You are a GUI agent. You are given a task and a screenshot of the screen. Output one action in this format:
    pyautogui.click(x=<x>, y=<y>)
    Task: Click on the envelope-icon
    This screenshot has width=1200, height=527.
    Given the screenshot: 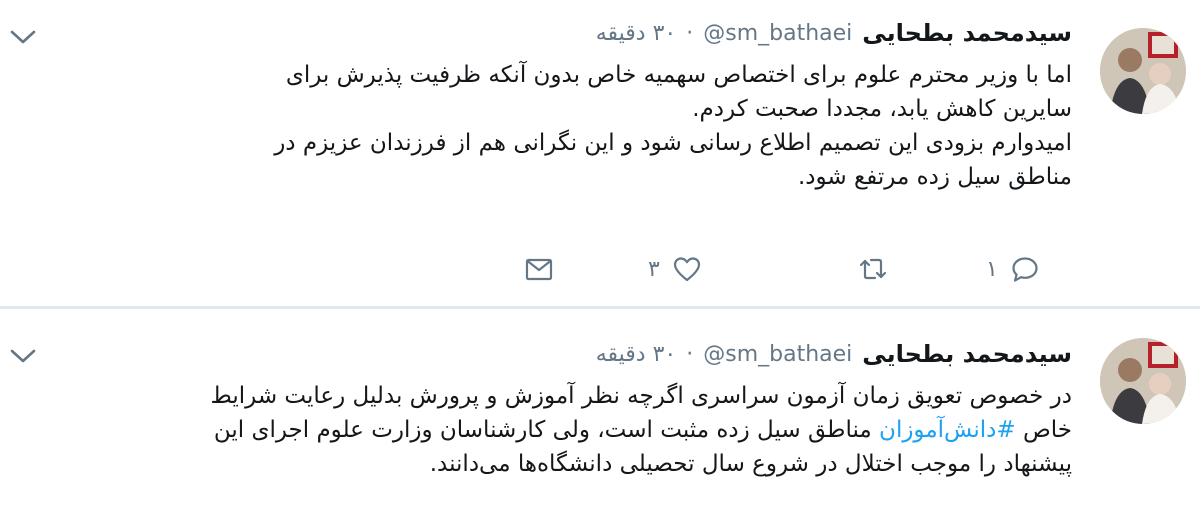 What is the action you would take?
    pyautogui.click(x=539, y=269)
    